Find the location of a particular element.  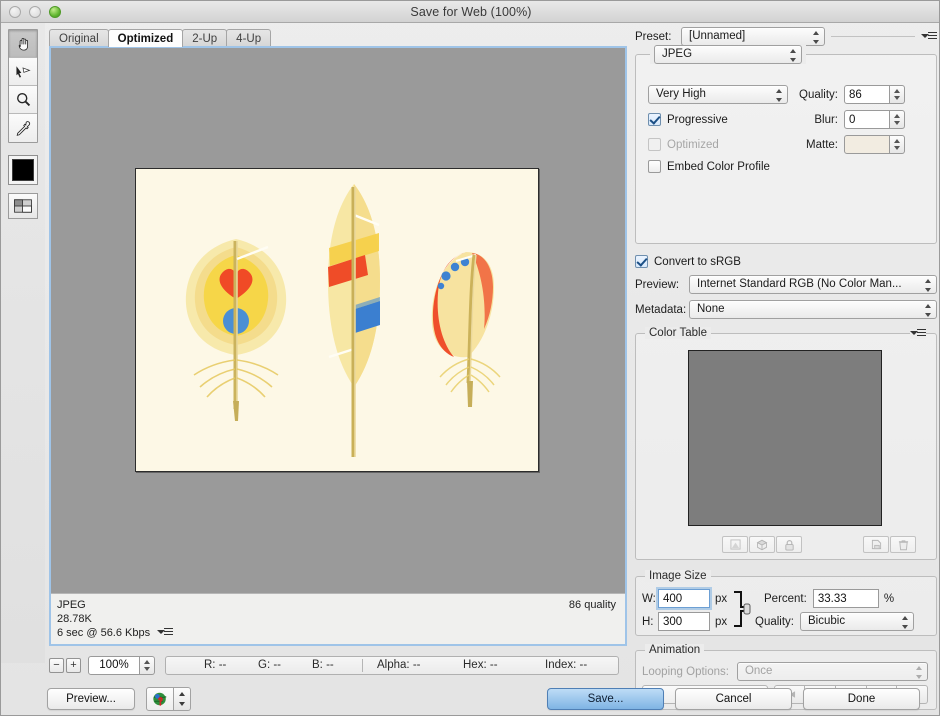

color-table-title: Color Table is located at coordinates (678, 333).